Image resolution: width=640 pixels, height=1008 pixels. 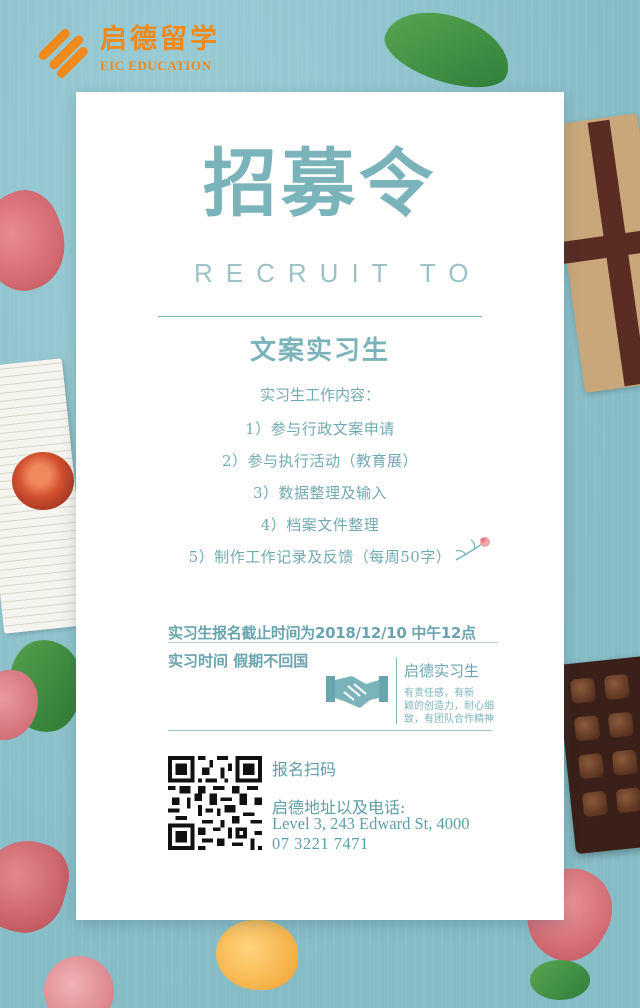 I want to click on position-title: 文案实习生, so click(x=319, y=351).